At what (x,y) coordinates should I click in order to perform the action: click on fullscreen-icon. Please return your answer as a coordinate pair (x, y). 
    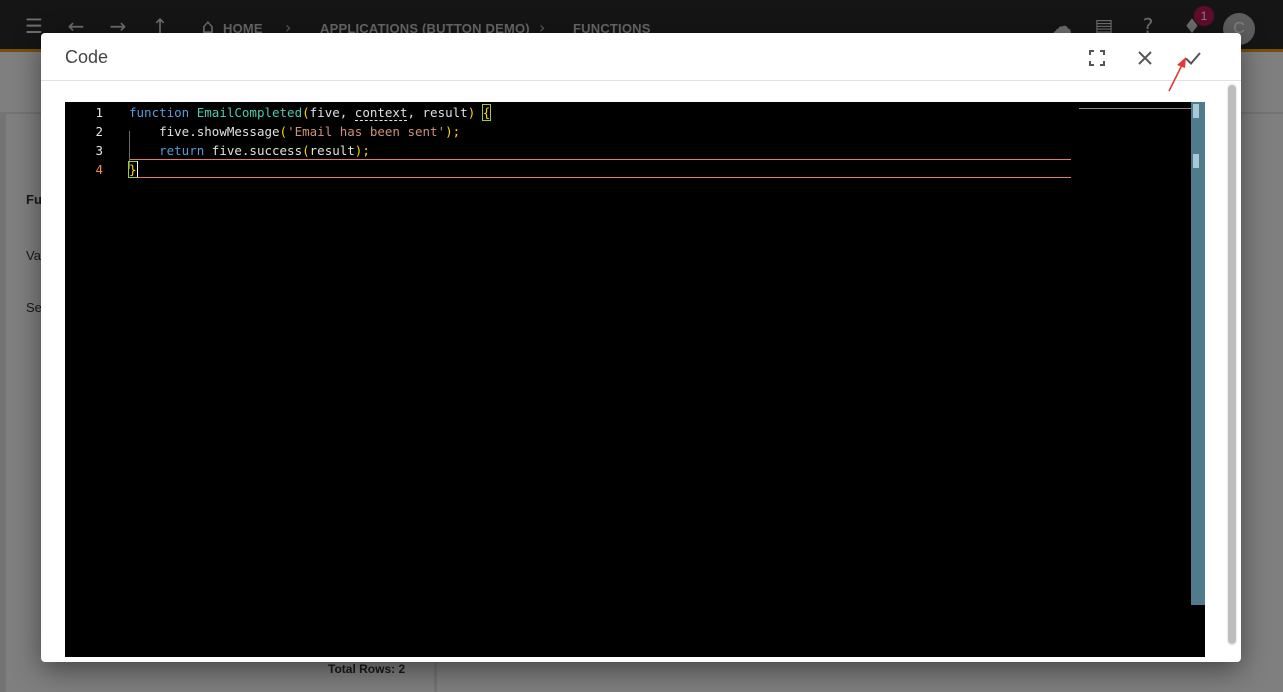
    Looking at the image, I should click on (1097, 58).